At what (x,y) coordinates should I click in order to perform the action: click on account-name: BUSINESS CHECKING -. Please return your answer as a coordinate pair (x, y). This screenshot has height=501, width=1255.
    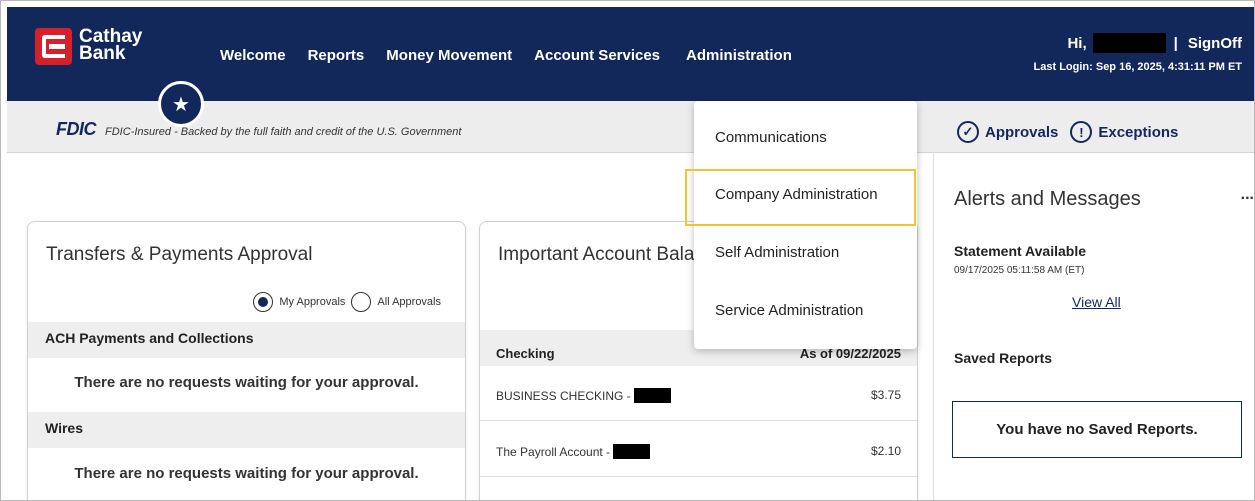
    Looking at the image, I should click on (563, 395).